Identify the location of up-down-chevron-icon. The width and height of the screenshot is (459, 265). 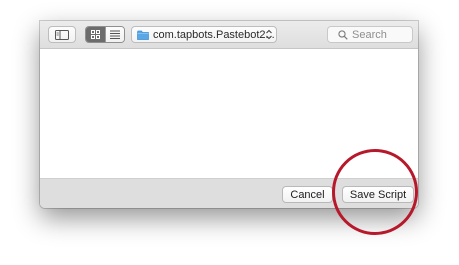
(269, 34).